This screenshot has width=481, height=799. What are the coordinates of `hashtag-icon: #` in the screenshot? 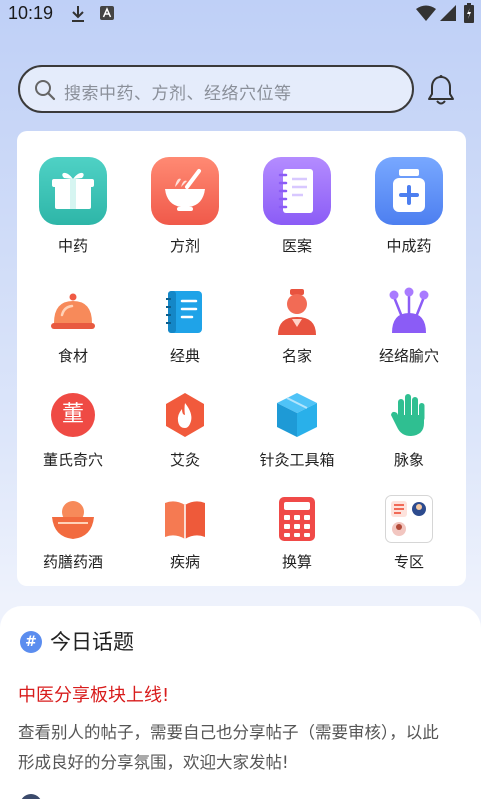 It's located at (31, 642).